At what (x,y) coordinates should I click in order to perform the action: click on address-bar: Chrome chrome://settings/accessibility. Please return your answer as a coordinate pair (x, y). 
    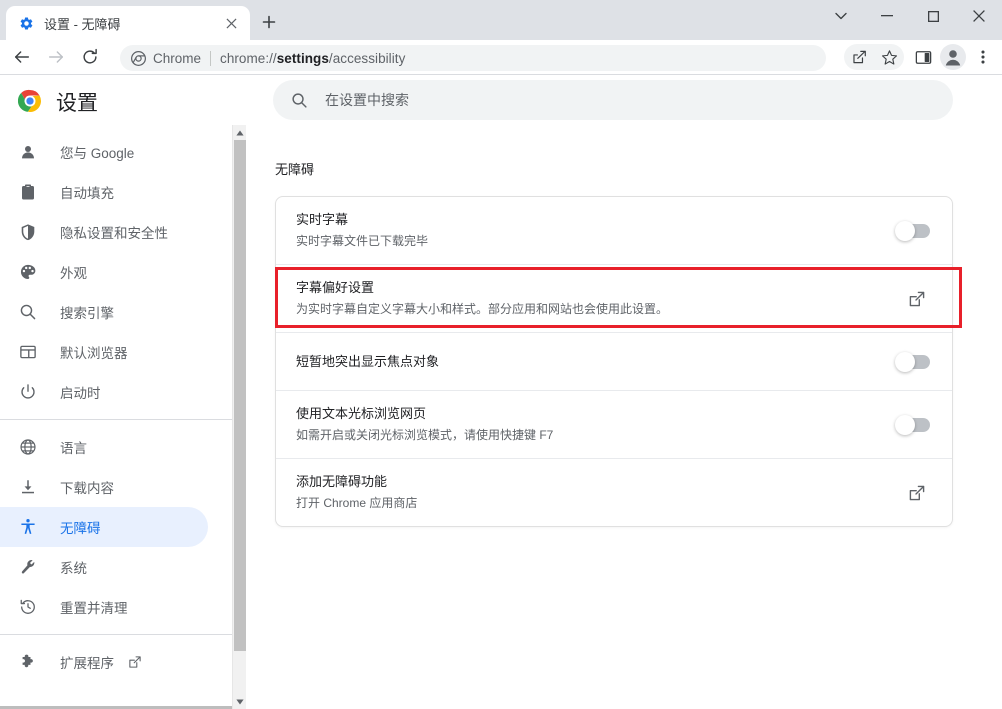
    Looking at the image, I should click on (473, 58).